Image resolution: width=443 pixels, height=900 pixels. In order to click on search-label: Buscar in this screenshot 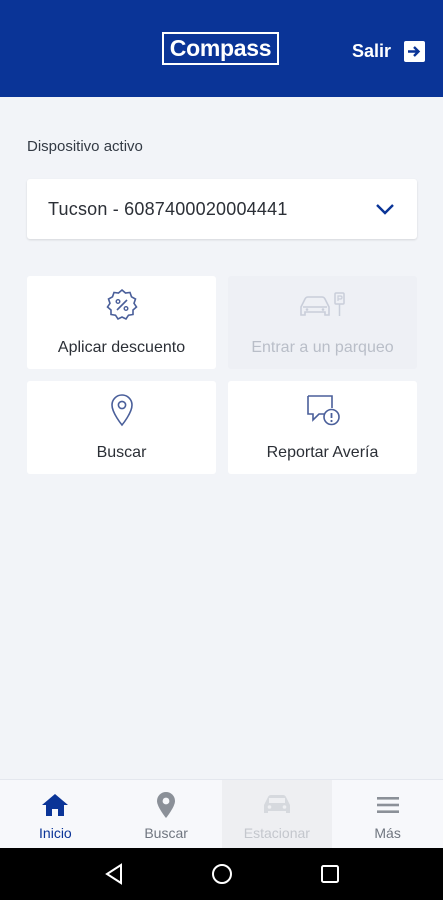, I will do `click(121, 452)`.